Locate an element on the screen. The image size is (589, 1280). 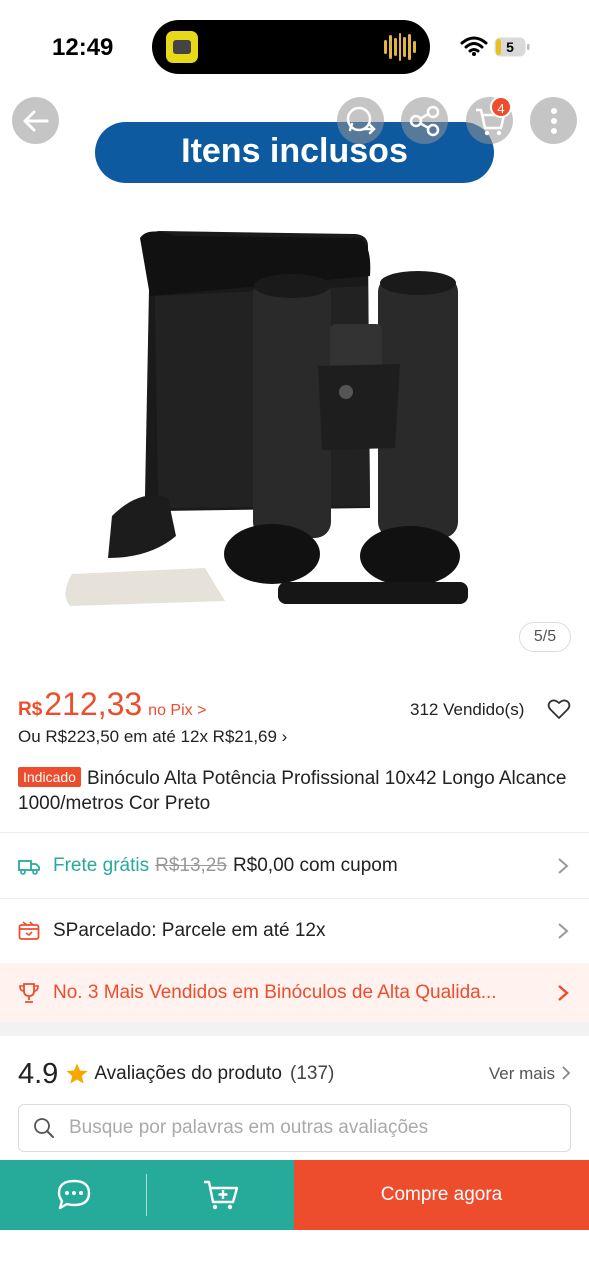
trophy-icon is located at coordinates (29, 992).